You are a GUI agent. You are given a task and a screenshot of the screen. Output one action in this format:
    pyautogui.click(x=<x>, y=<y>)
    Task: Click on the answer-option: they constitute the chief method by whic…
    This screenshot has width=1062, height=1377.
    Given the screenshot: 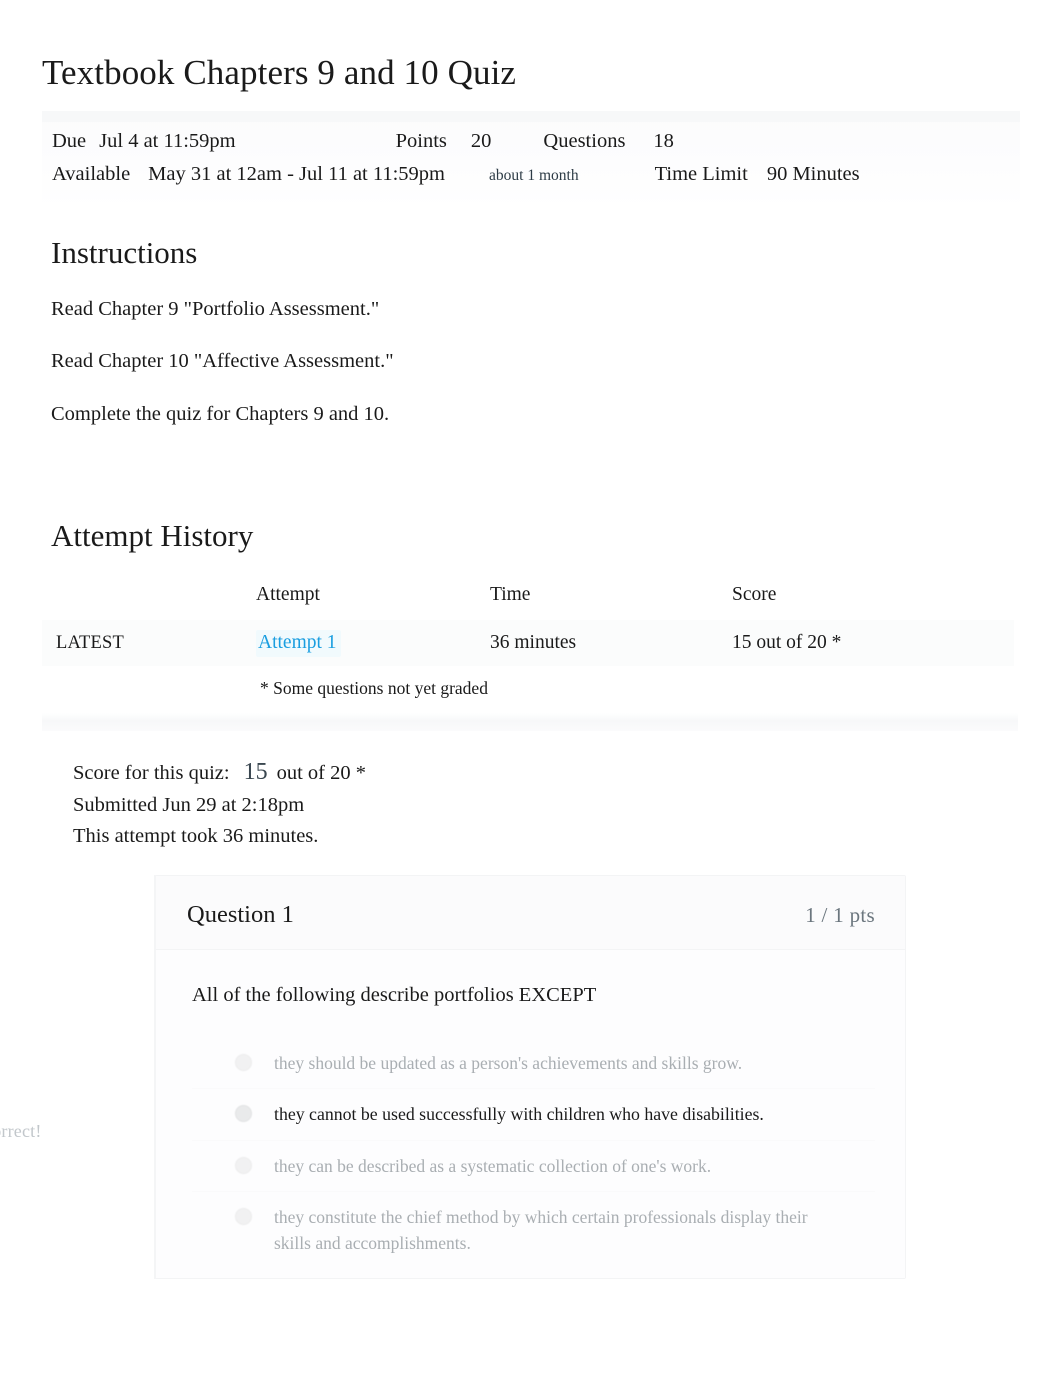 What is the action you would take?
    pyautogui.click(x=533, y=1229)
    